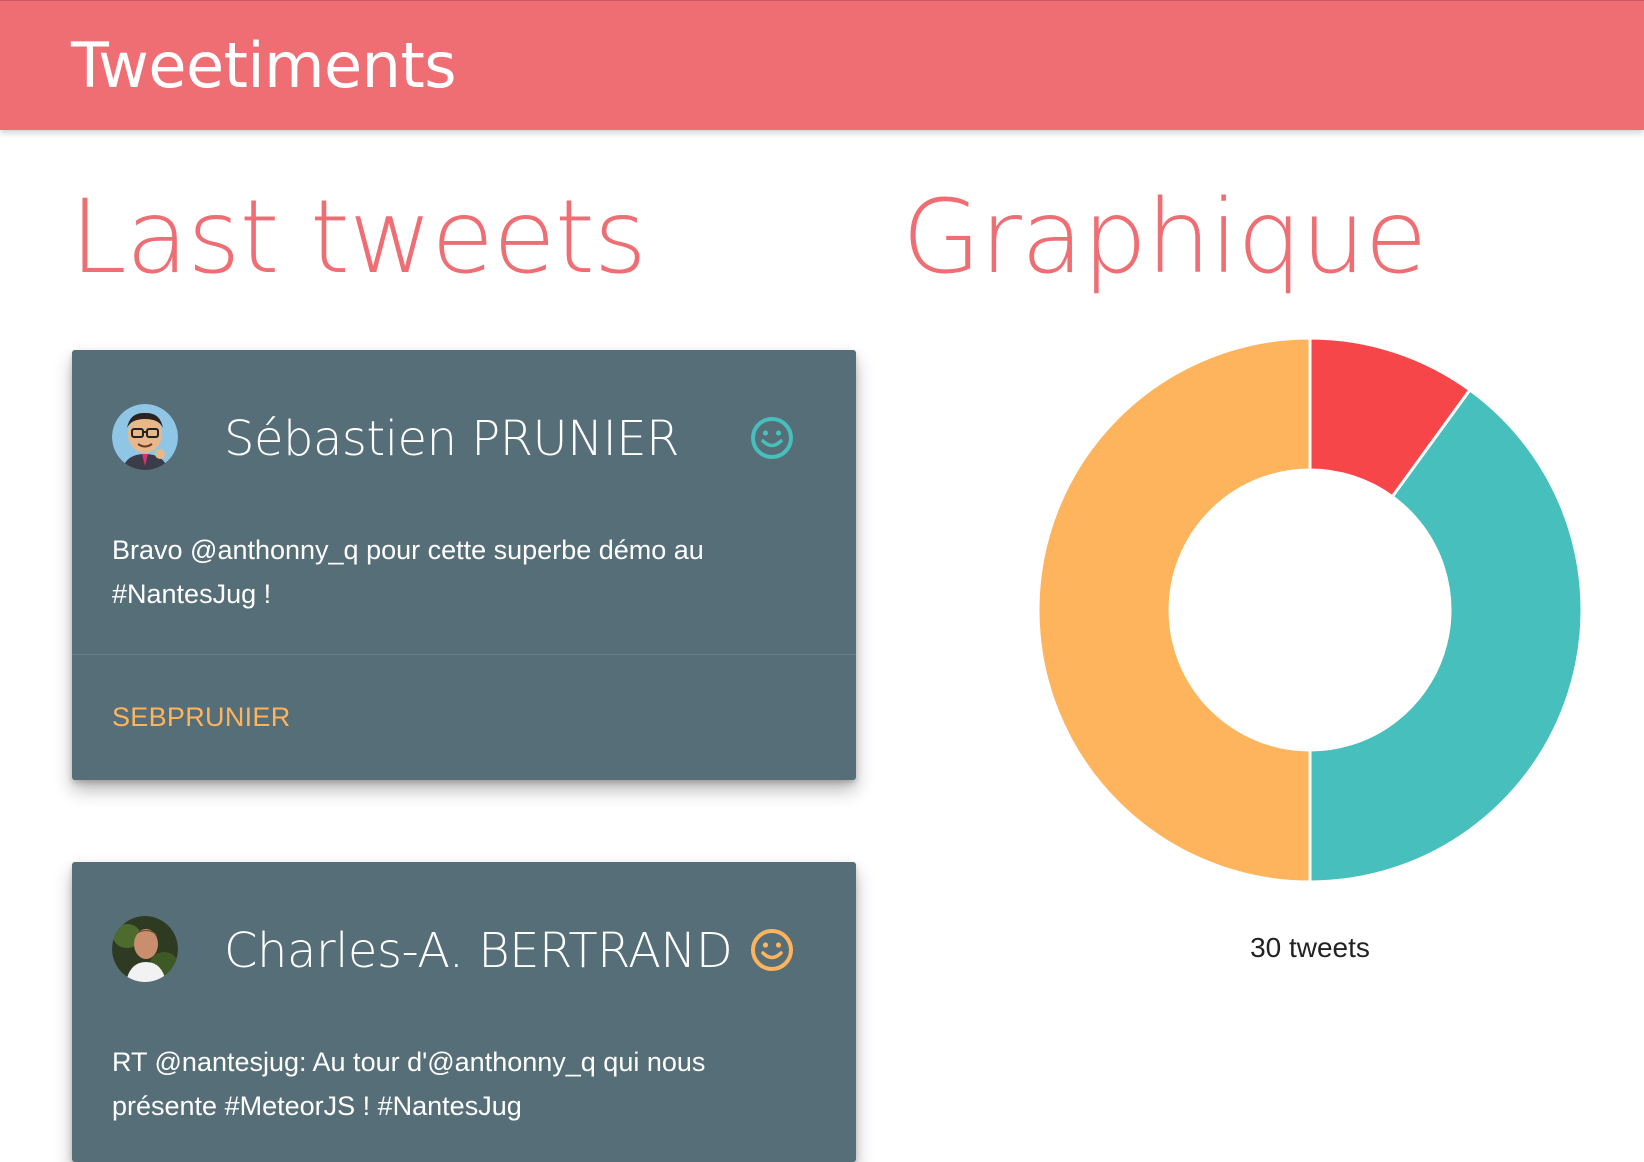 The height and width of the screenshot is (1162, 1644). Describe the element at coordinates (478, 951) in the screenshot. I see `tweet-author: Charles-A. BERTRAND` at that location.